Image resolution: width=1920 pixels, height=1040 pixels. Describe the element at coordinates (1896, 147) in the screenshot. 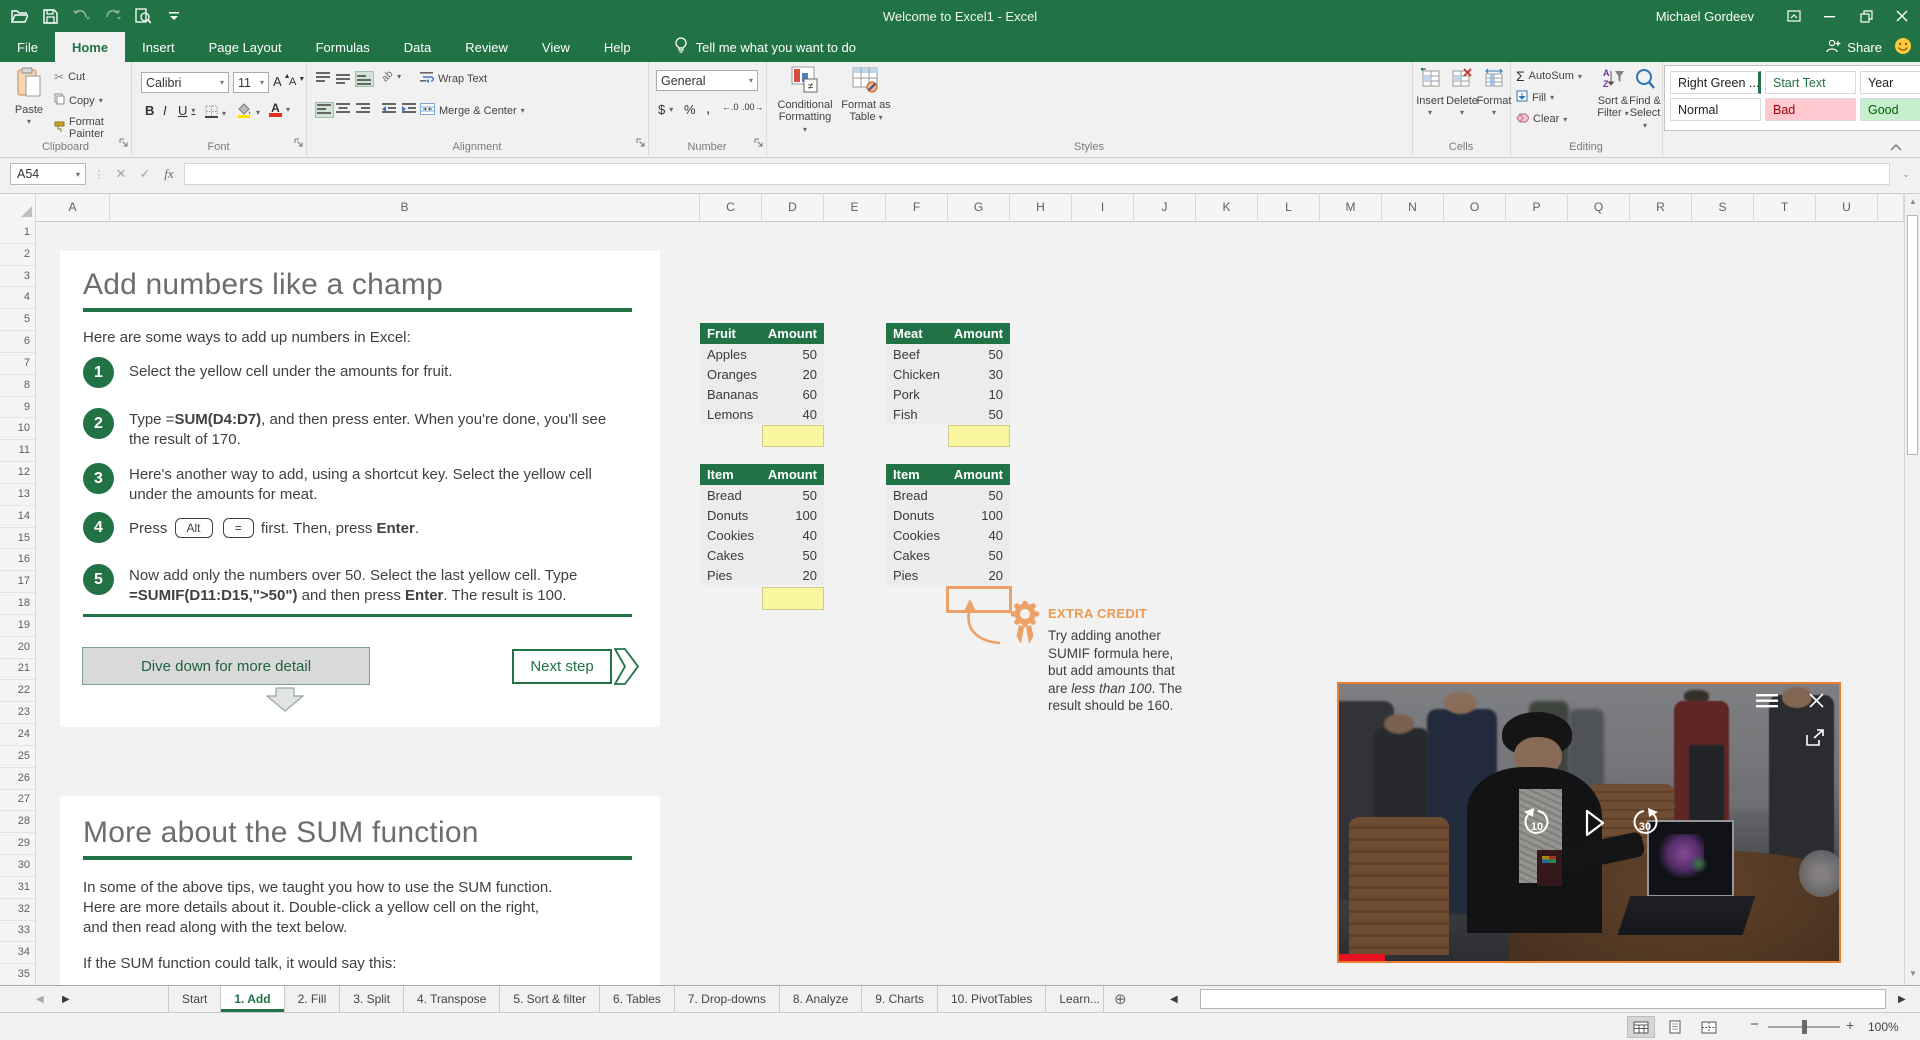

I see `collapse-ribbon-icon` at that location.